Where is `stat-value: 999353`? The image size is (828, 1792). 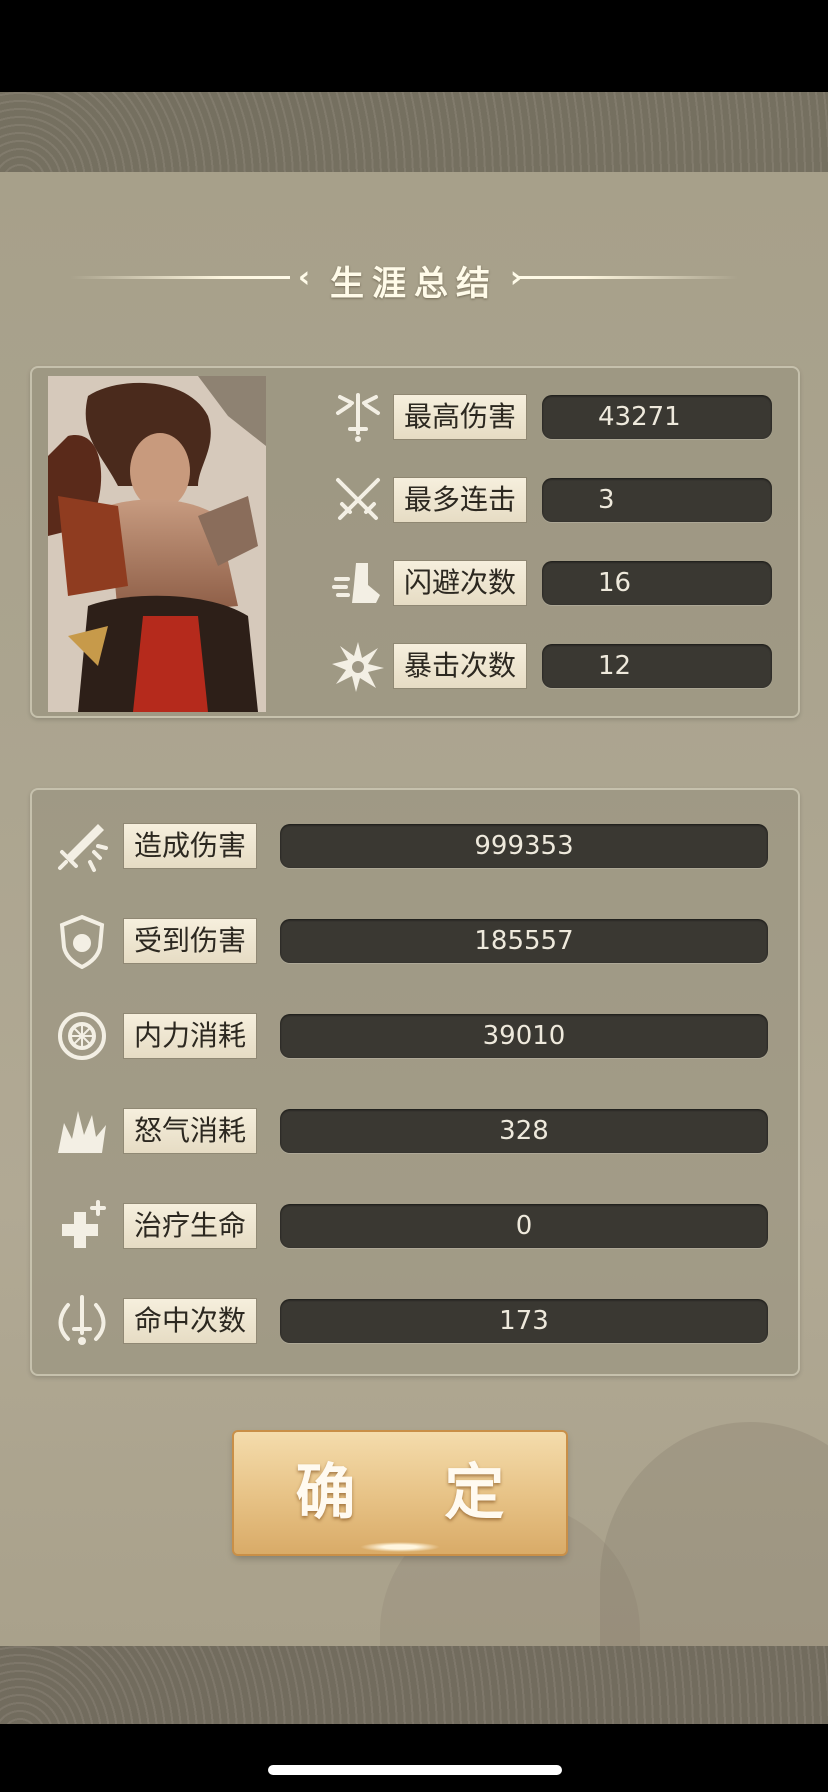 stat-value: 999353 is located at coordinates (524, 846).